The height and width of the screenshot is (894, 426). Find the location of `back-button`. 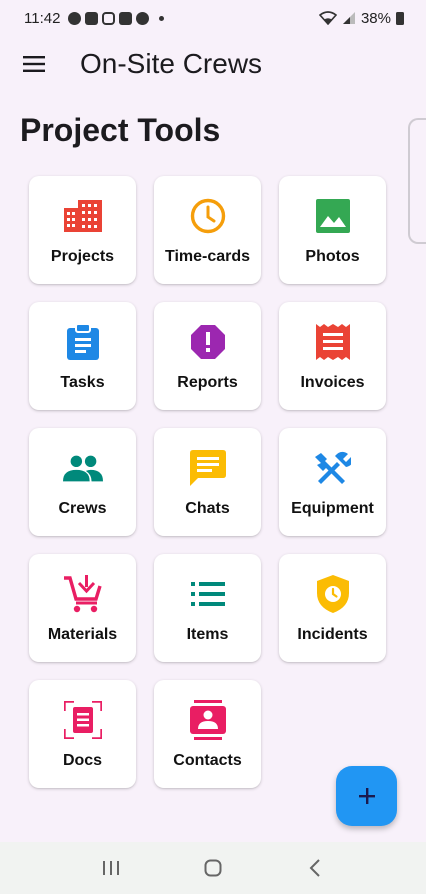

back-button is located at coordinates (315, 868).